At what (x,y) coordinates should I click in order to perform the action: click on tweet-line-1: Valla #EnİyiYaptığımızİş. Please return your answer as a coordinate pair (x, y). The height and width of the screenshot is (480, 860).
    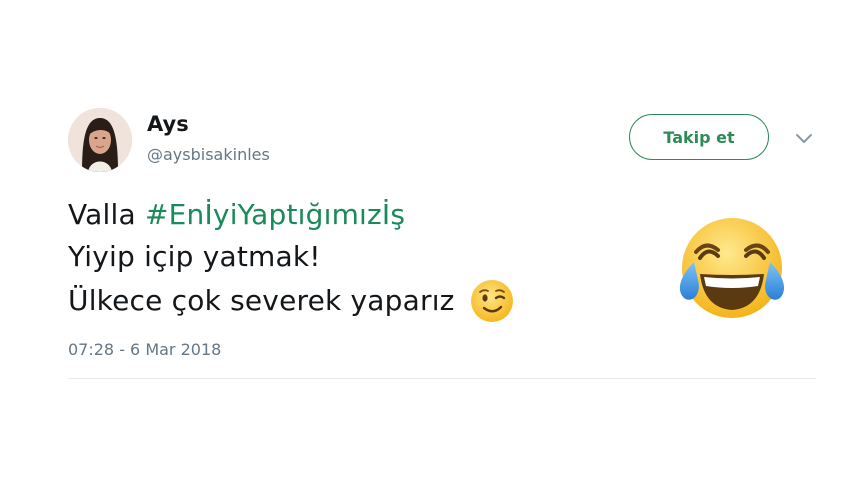
    Looking at the image, I should click on (291, 215).